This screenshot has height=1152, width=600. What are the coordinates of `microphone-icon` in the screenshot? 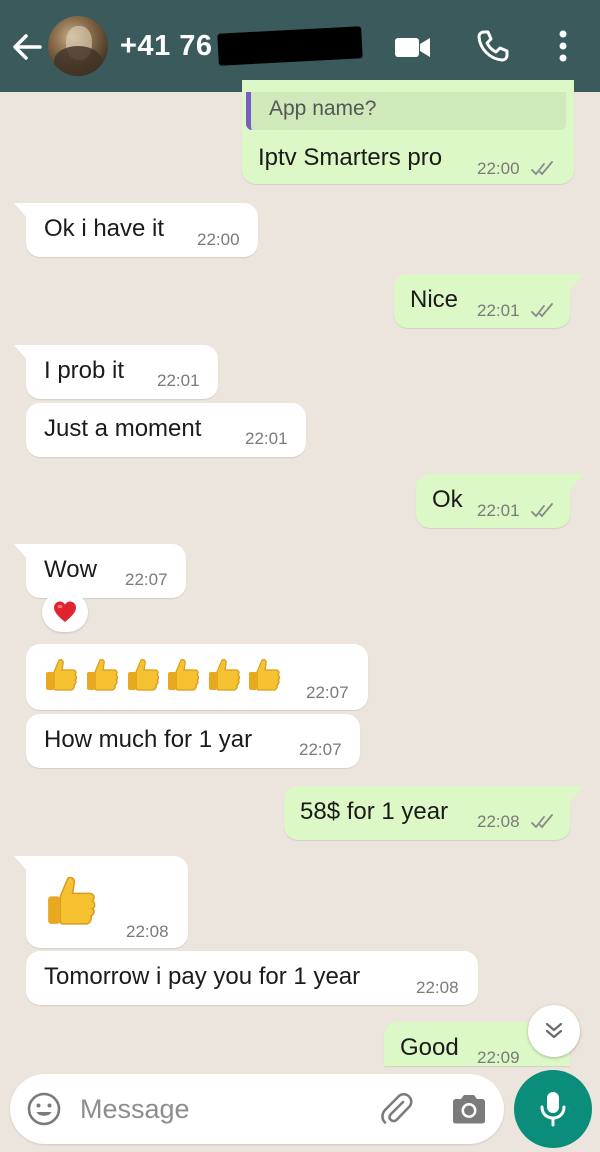 It's located at (553, 1109).